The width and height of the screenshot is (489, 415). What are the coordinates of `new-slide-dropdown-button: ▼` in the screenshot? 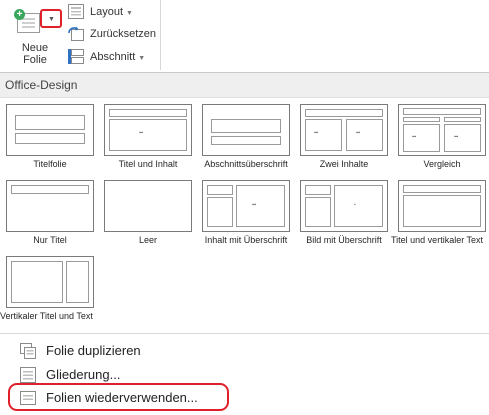 It's located at (51, 18).